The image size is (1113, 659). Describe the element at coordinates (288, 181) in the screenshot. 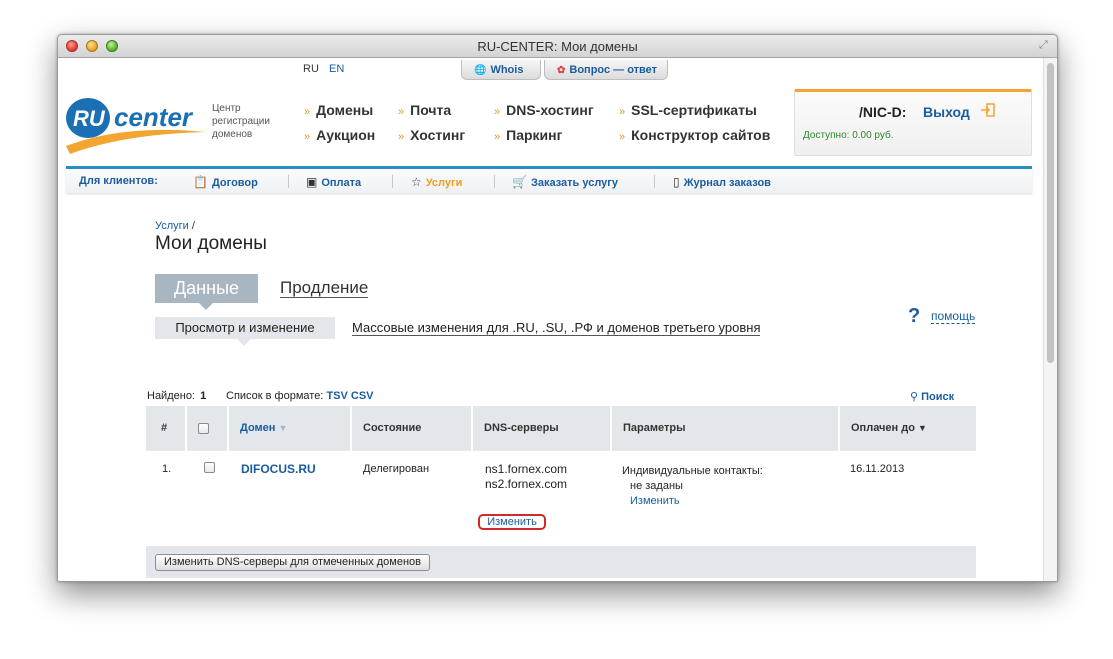

I see `menu-divider` at that location.